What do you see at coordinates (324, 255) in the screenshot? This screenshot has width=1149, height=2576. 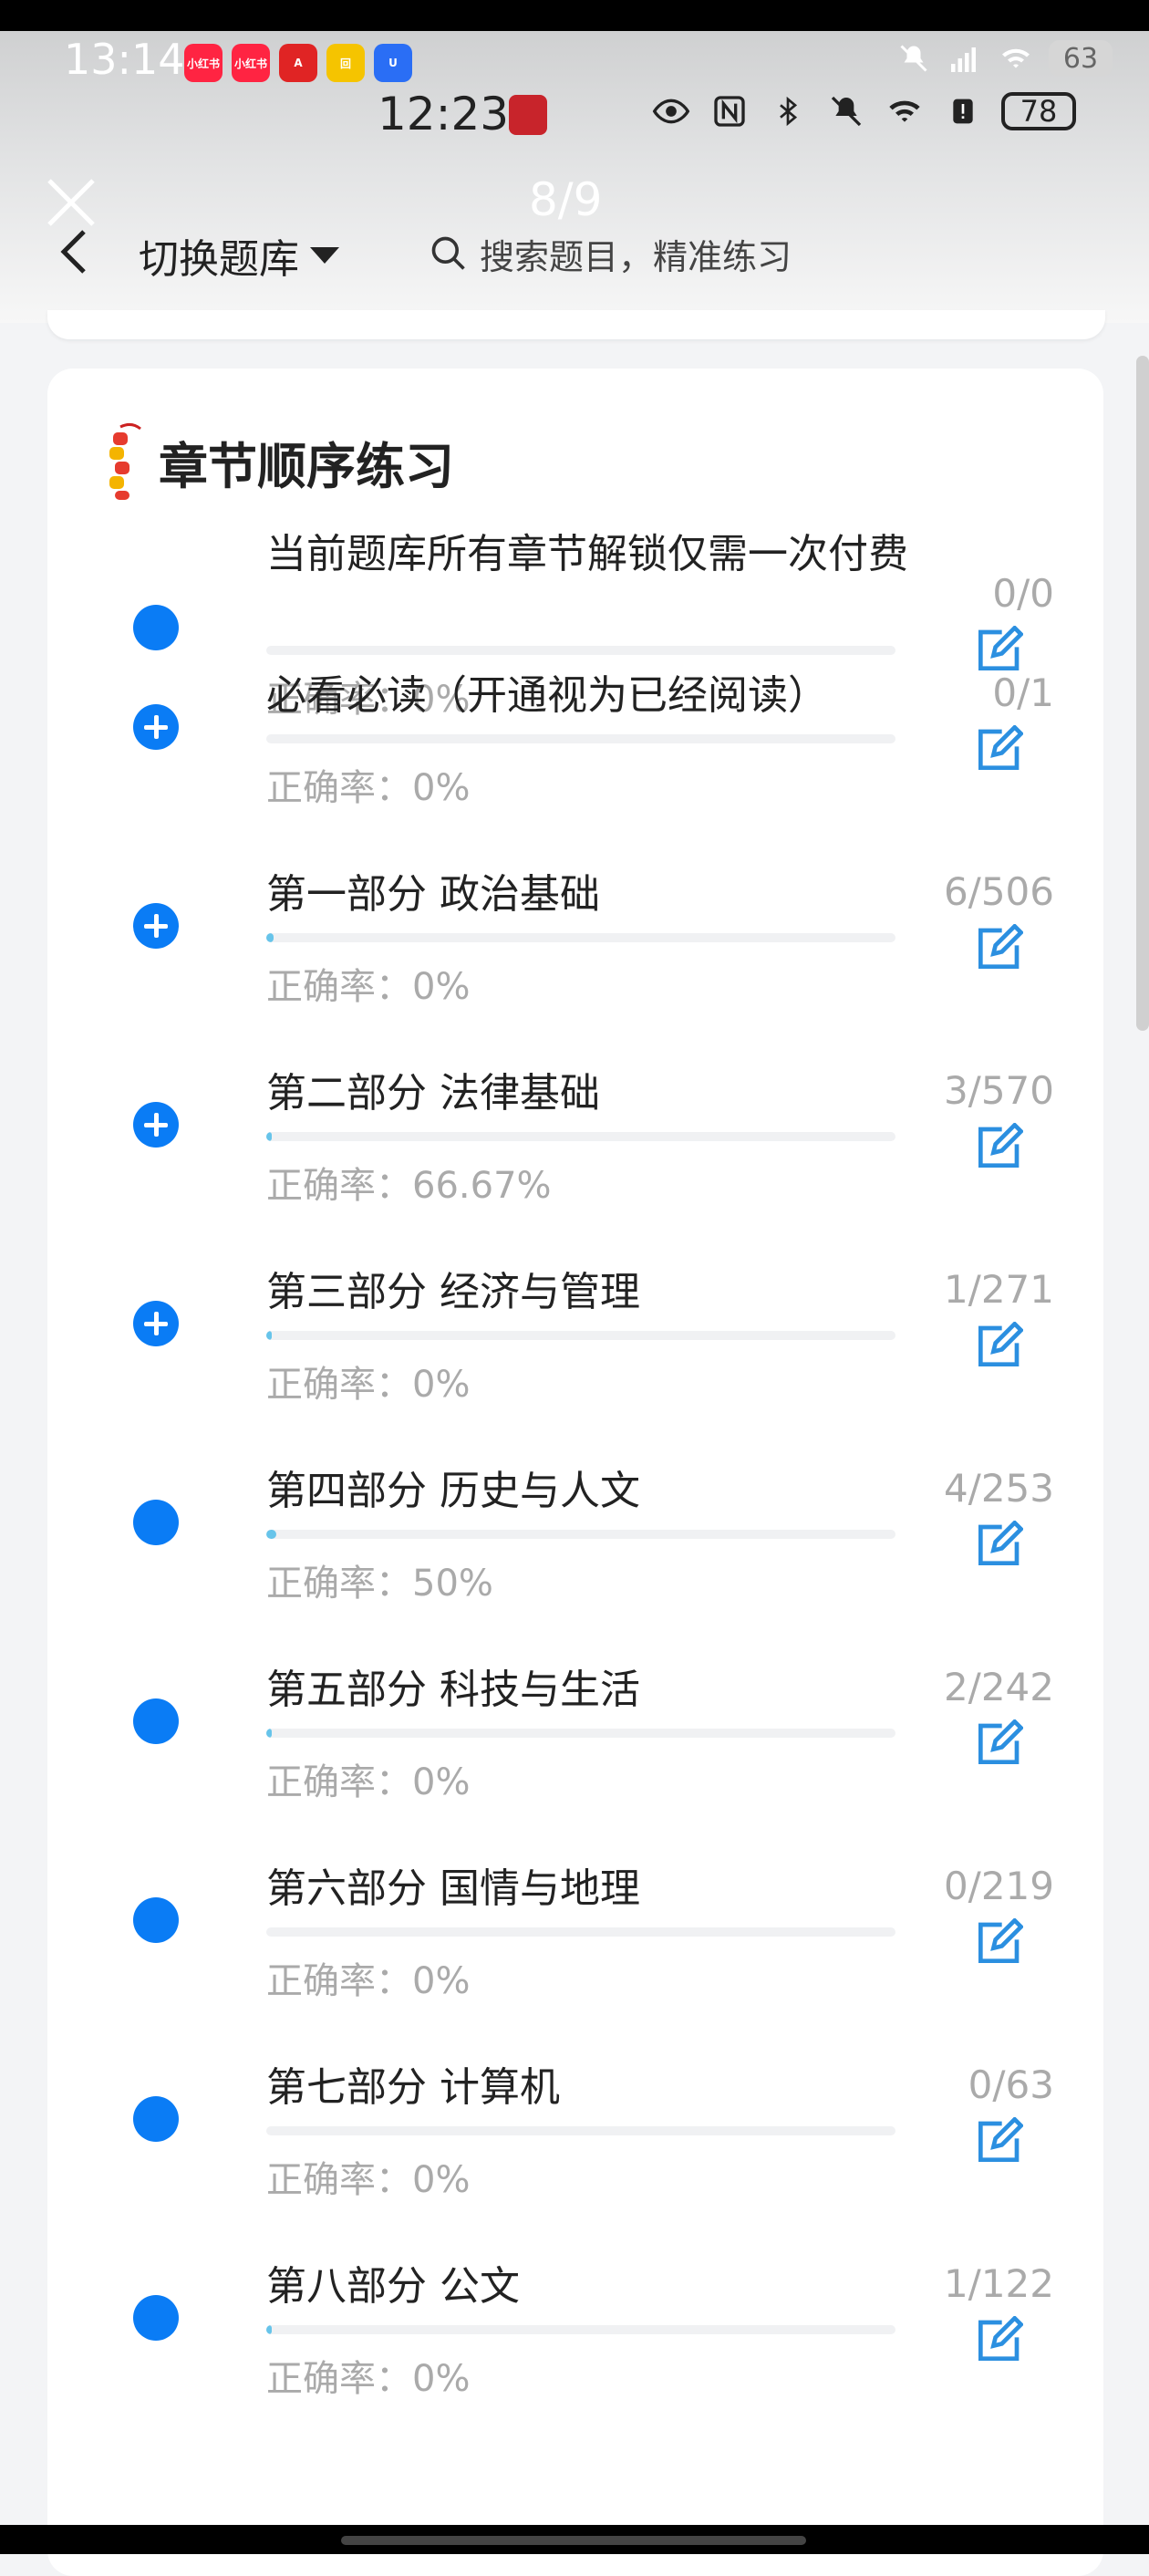 I see `caret-down-icon` at bounding box center [324, 255].